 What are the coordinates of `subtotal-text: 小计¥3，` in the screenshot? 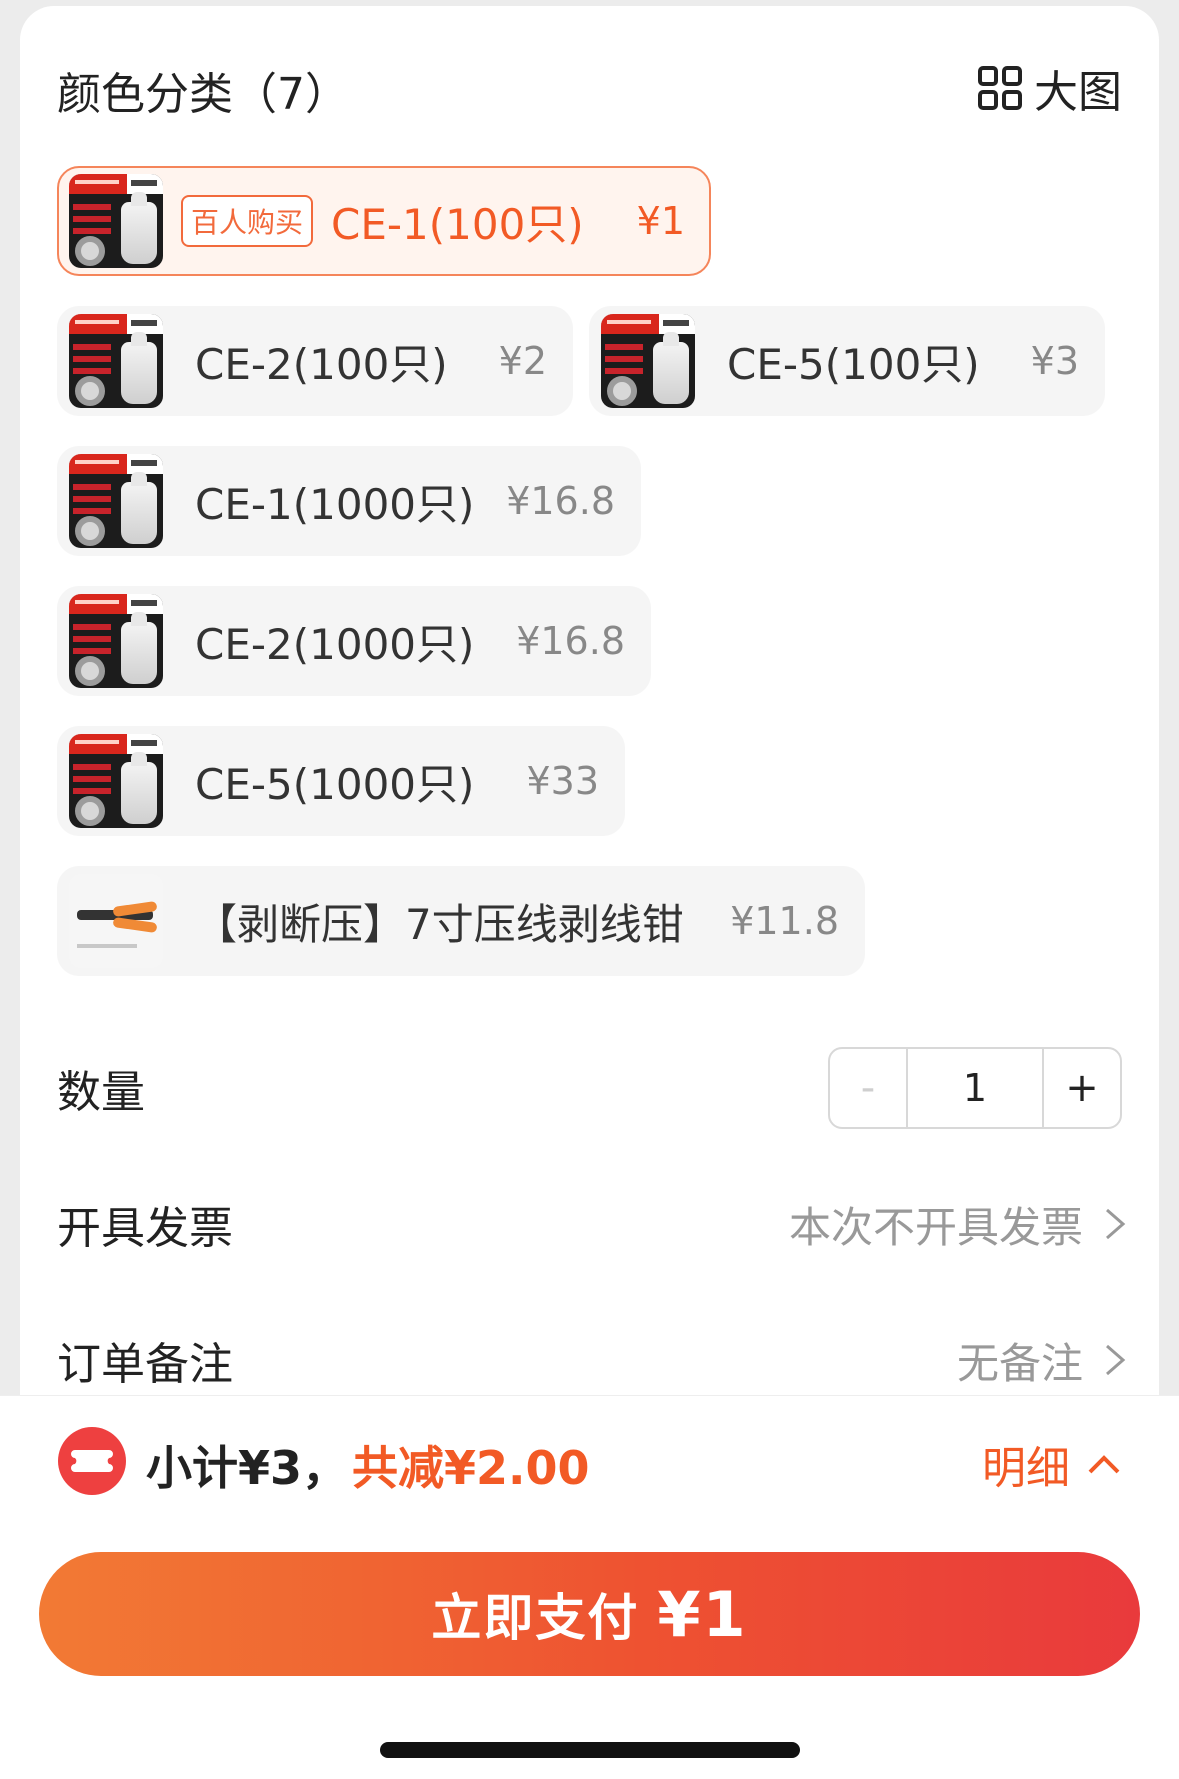 It's located at (247, 1468).